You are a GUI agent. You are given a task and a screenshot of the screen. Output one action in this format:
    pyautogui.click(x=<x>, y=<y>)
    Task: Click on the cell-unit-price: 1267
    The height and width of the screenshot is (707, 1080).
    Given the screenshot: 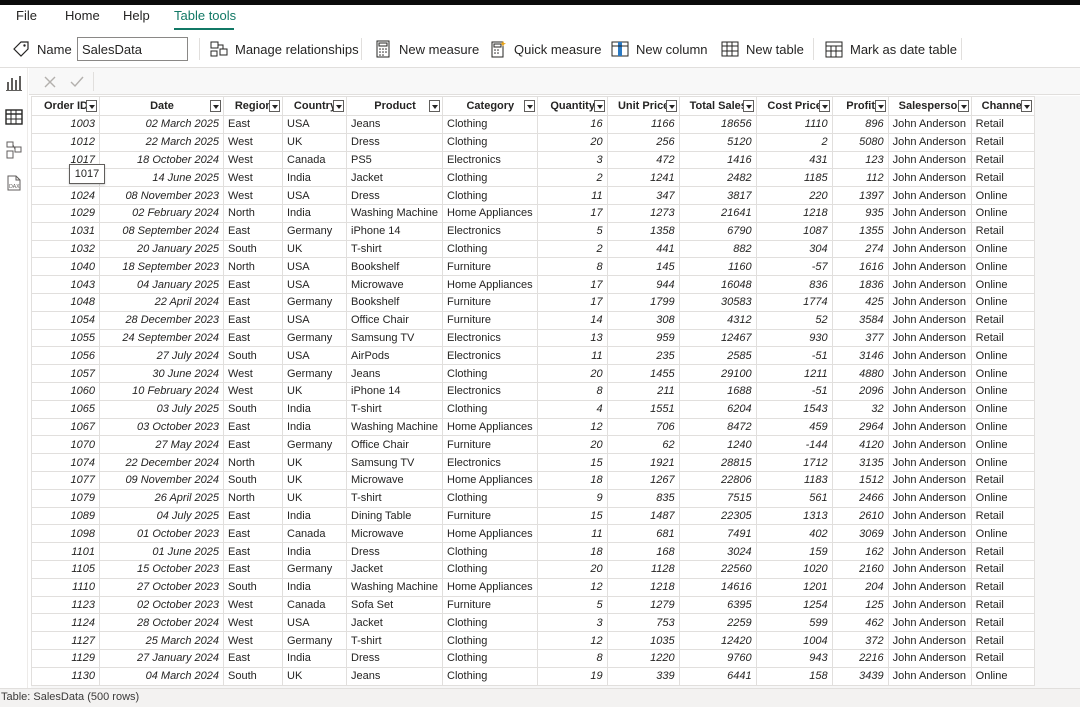 What is the action you would take?
    pyautogui.click(x=643, y=480)
    